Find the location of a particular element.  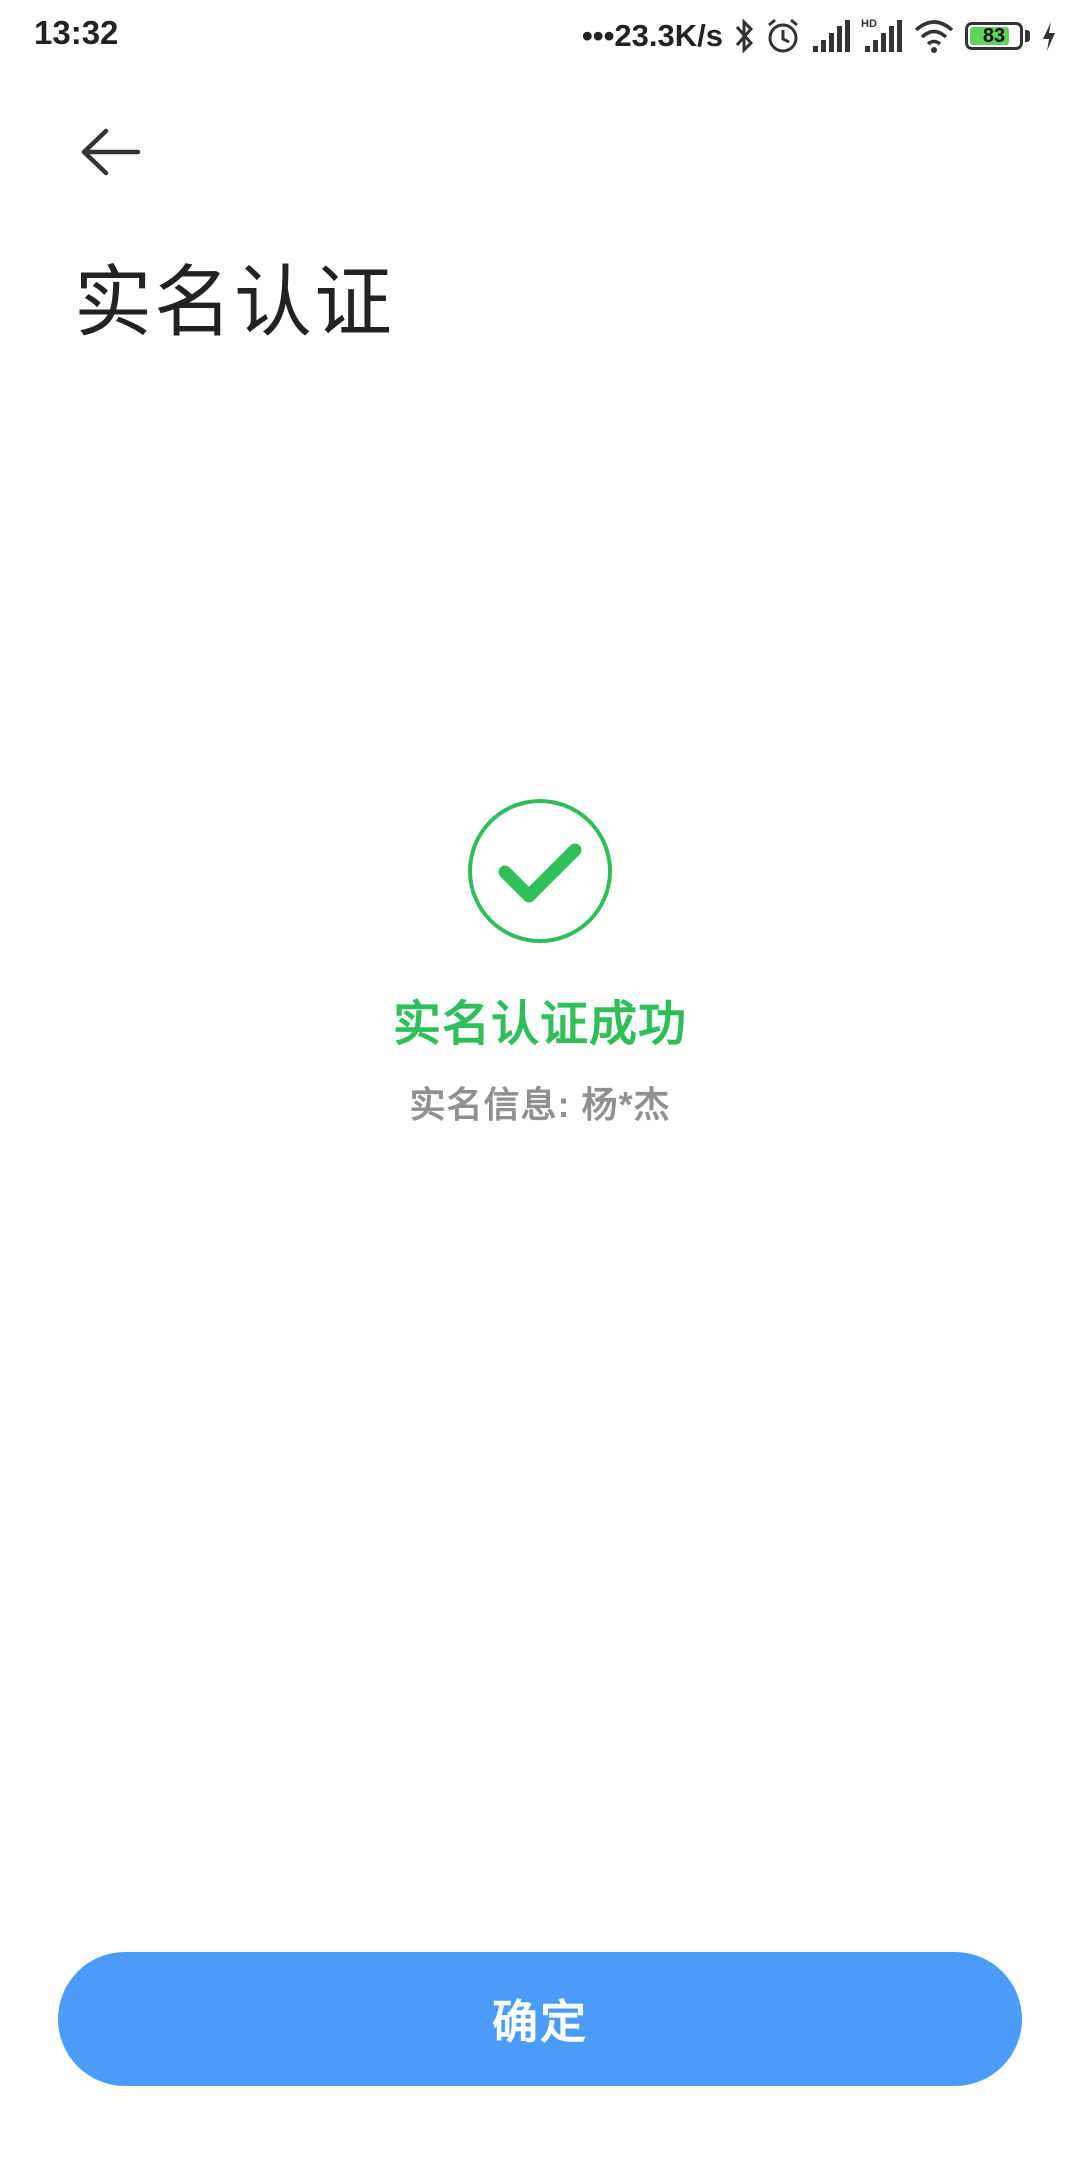

arrow-left-icon is located at coordinates (111, 152).